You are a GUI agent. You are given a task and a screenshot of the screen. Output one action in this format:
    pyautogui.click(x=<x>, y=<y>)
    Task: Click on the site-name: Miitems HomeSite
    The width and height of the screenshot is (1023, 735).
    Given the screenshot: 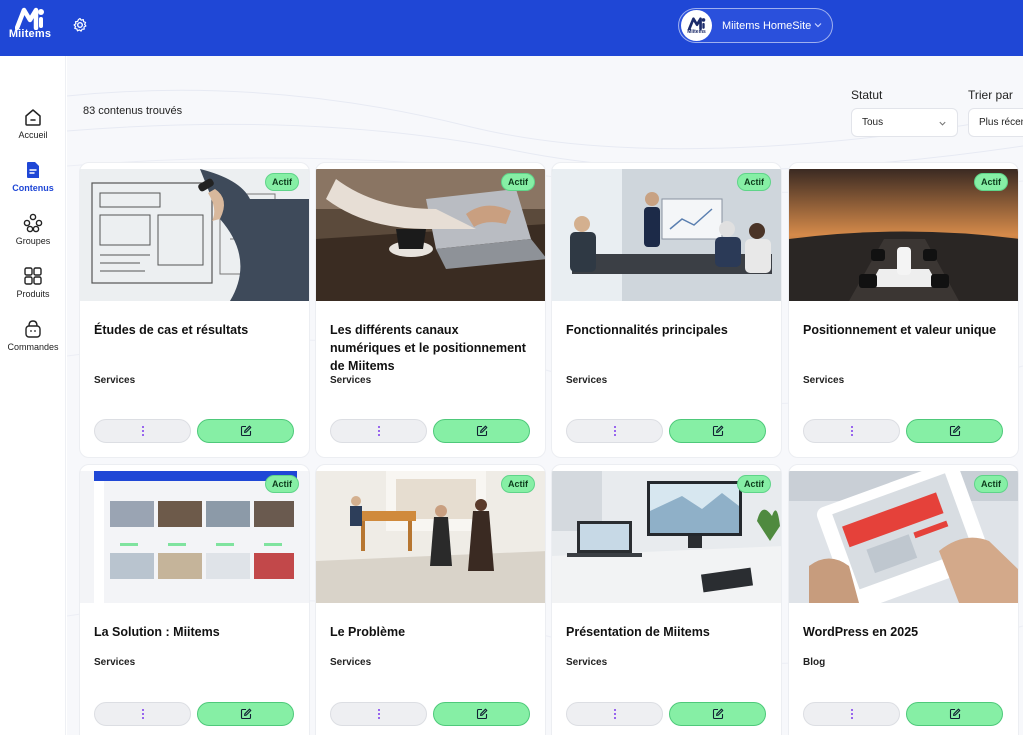 What is the action you would take?
    pyautogui.click(x=767, y=25)
    